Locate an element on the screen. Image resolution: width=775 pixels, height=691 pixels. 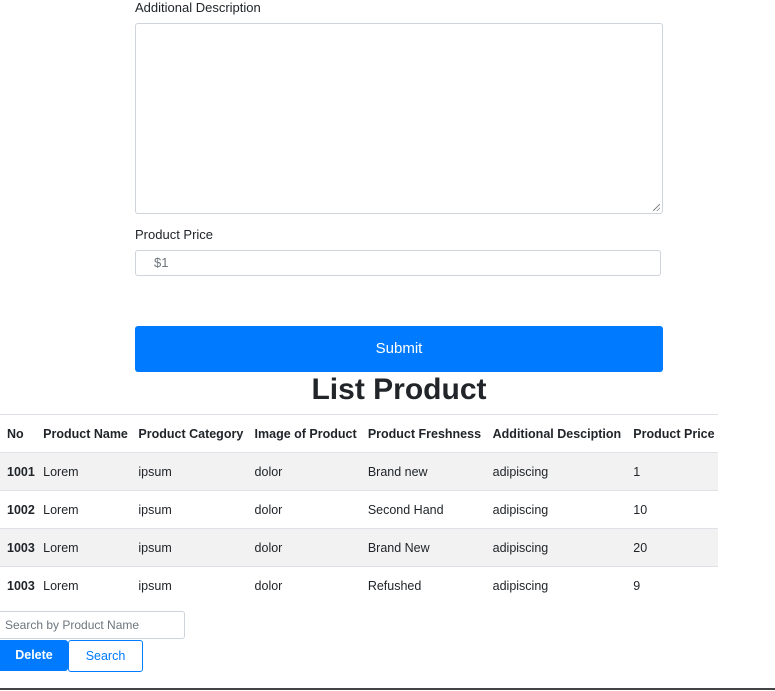
cell-price: 9 is located at coordinates (672, 585).